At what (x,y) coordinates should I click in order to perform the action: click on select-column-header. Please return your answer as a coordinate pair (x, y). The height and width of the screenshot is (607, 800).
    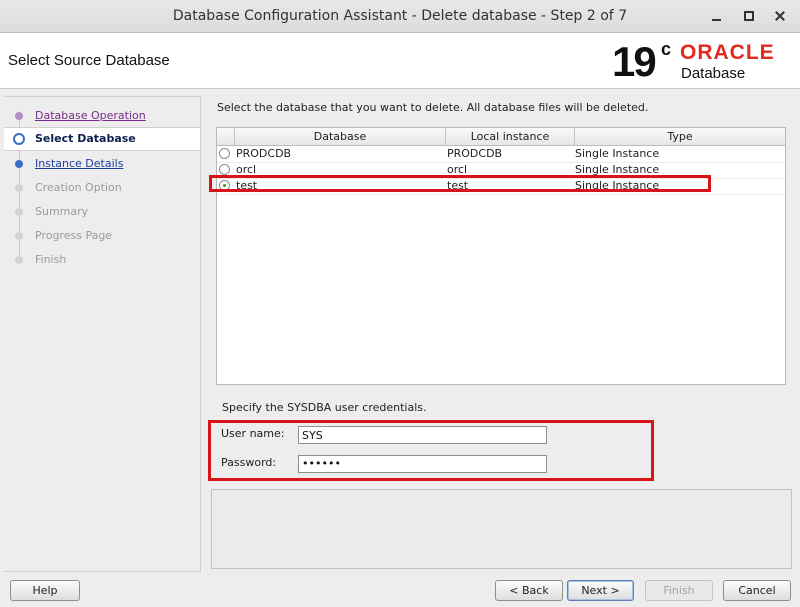
    Looking at the image, I should click on (226, 136).